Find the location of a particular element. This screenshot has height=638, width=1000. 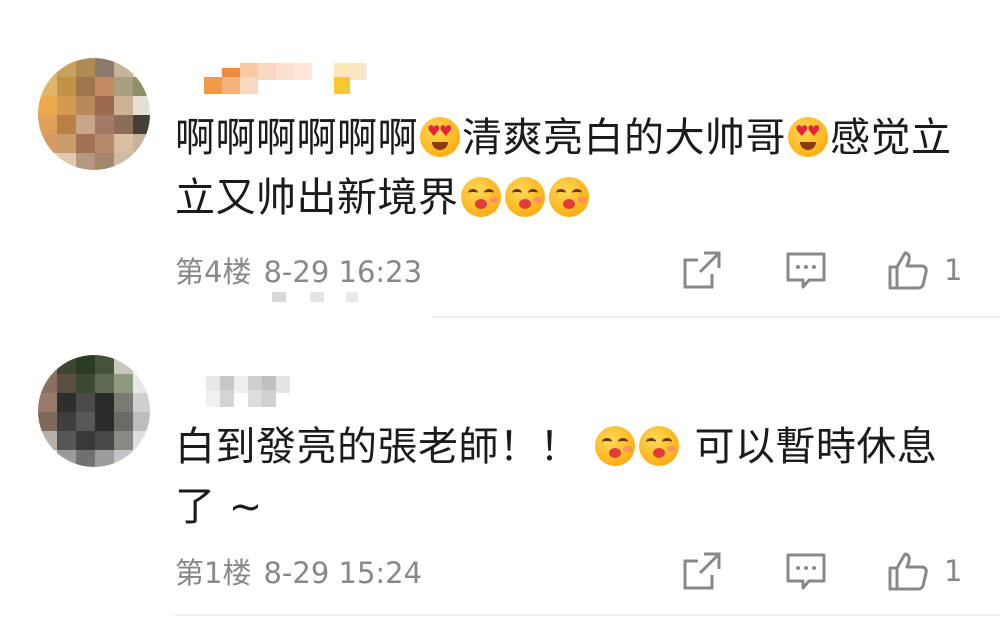

floor-label: 第4楼 is located at coordinates (213, 272).